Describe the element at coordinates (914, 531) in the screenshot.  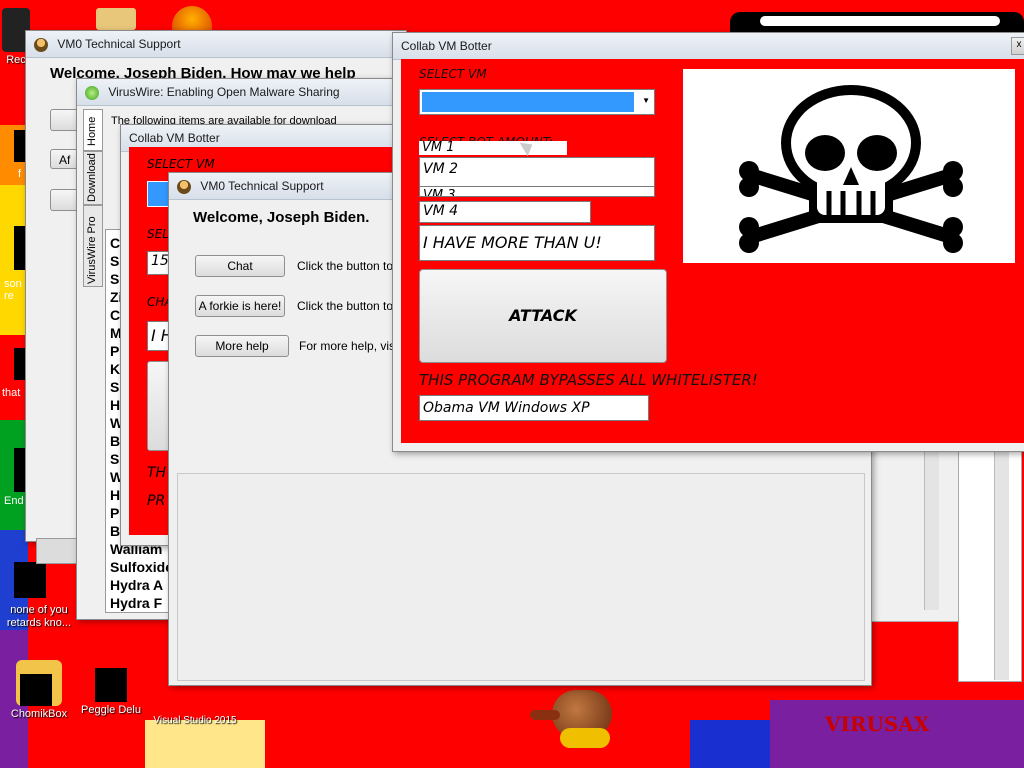
I see `viruswire-right-panel` at that location.